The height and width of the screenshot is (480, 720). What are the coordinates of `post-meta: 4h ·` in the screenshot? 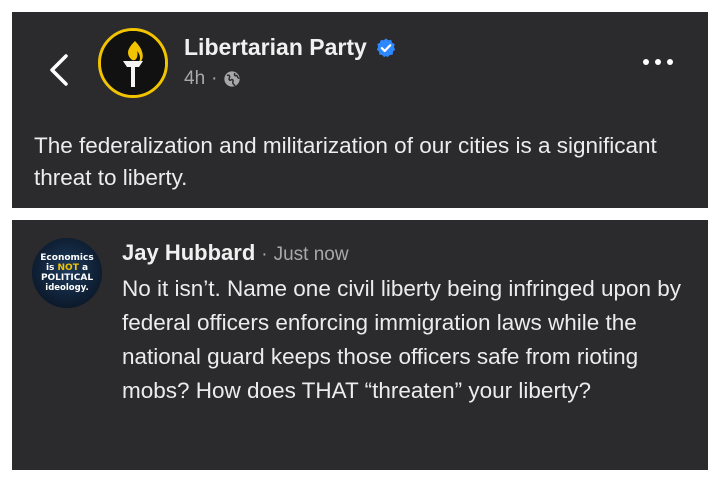 It's located at (212, 79).